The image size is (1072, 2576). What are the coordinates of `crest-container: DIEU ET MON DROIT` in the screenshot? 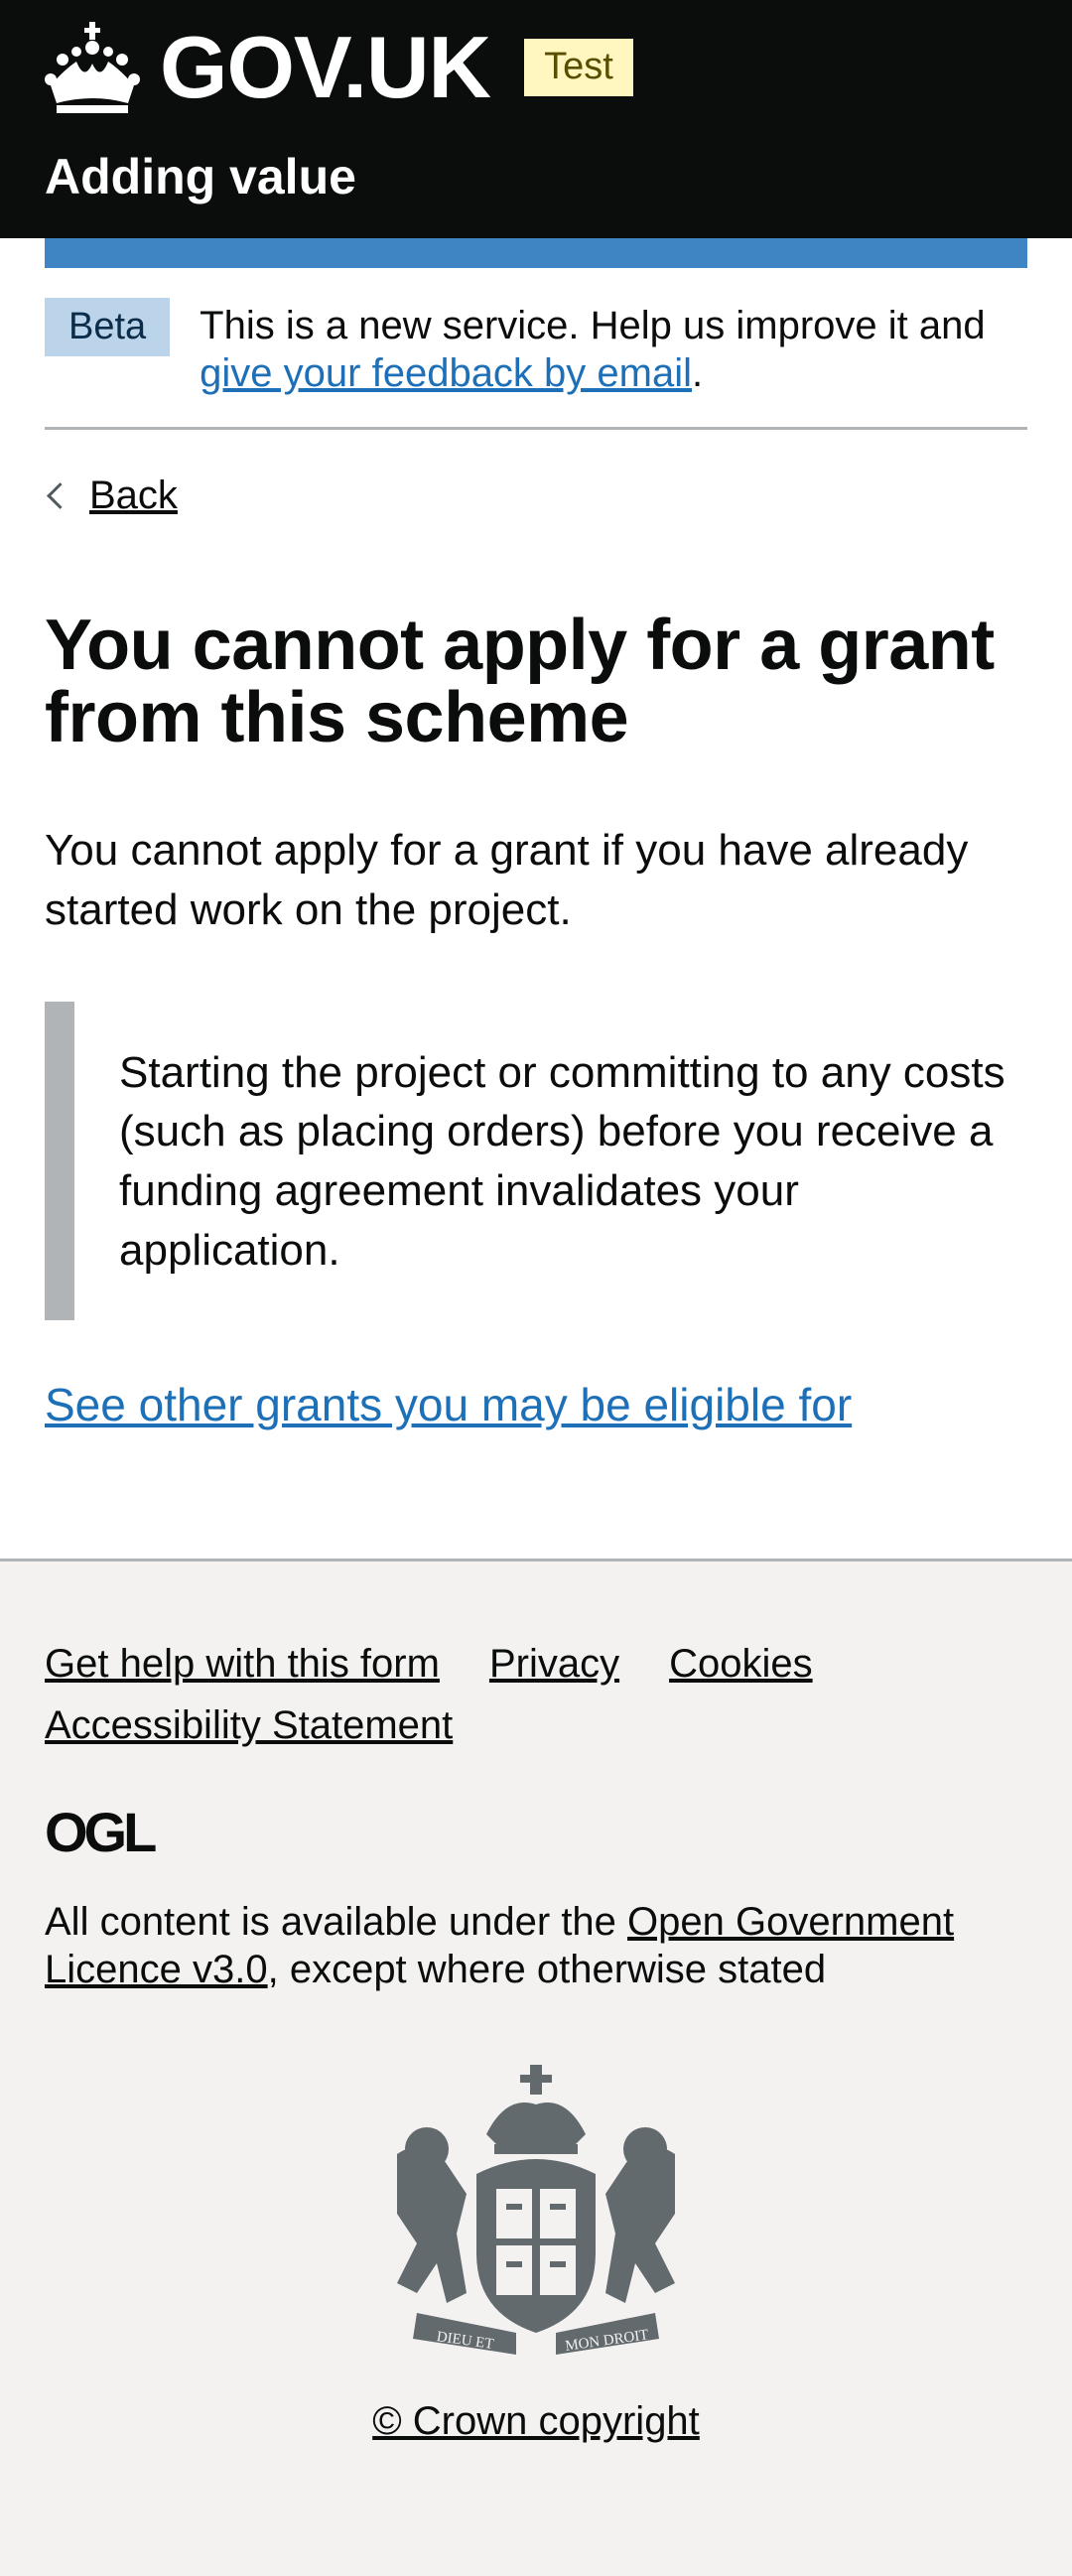 It's located at (536, 2221).